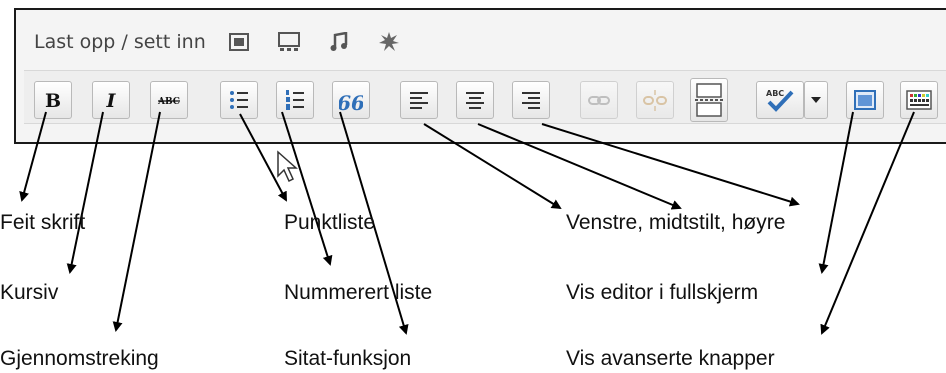 This screenshot has width=946, height=373. I want to click on label-bold: Feit skrift, so click(43, 222).